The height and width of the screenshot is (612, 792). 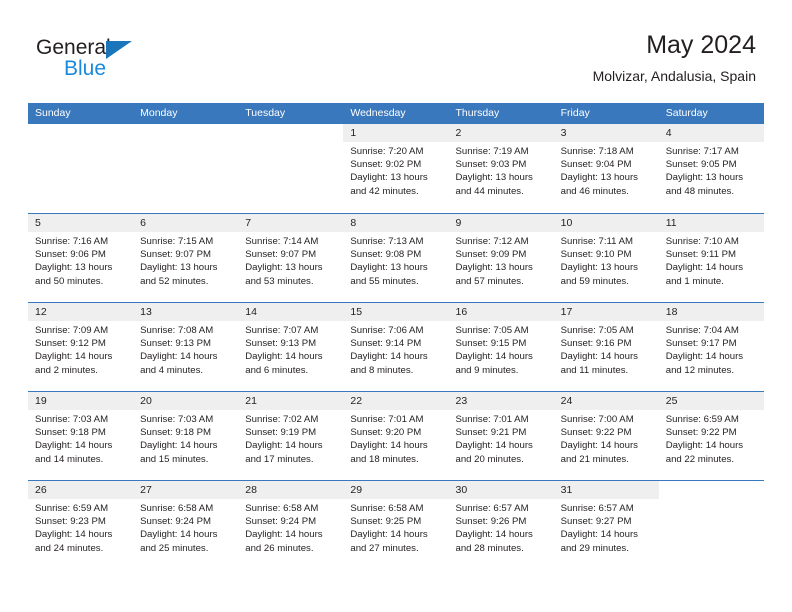 What do you see at coordinates (282, 241) in the screenshot?
I see `sunrise-text: Sunrise: 7:14 AM` at bounding box center [282, 241].